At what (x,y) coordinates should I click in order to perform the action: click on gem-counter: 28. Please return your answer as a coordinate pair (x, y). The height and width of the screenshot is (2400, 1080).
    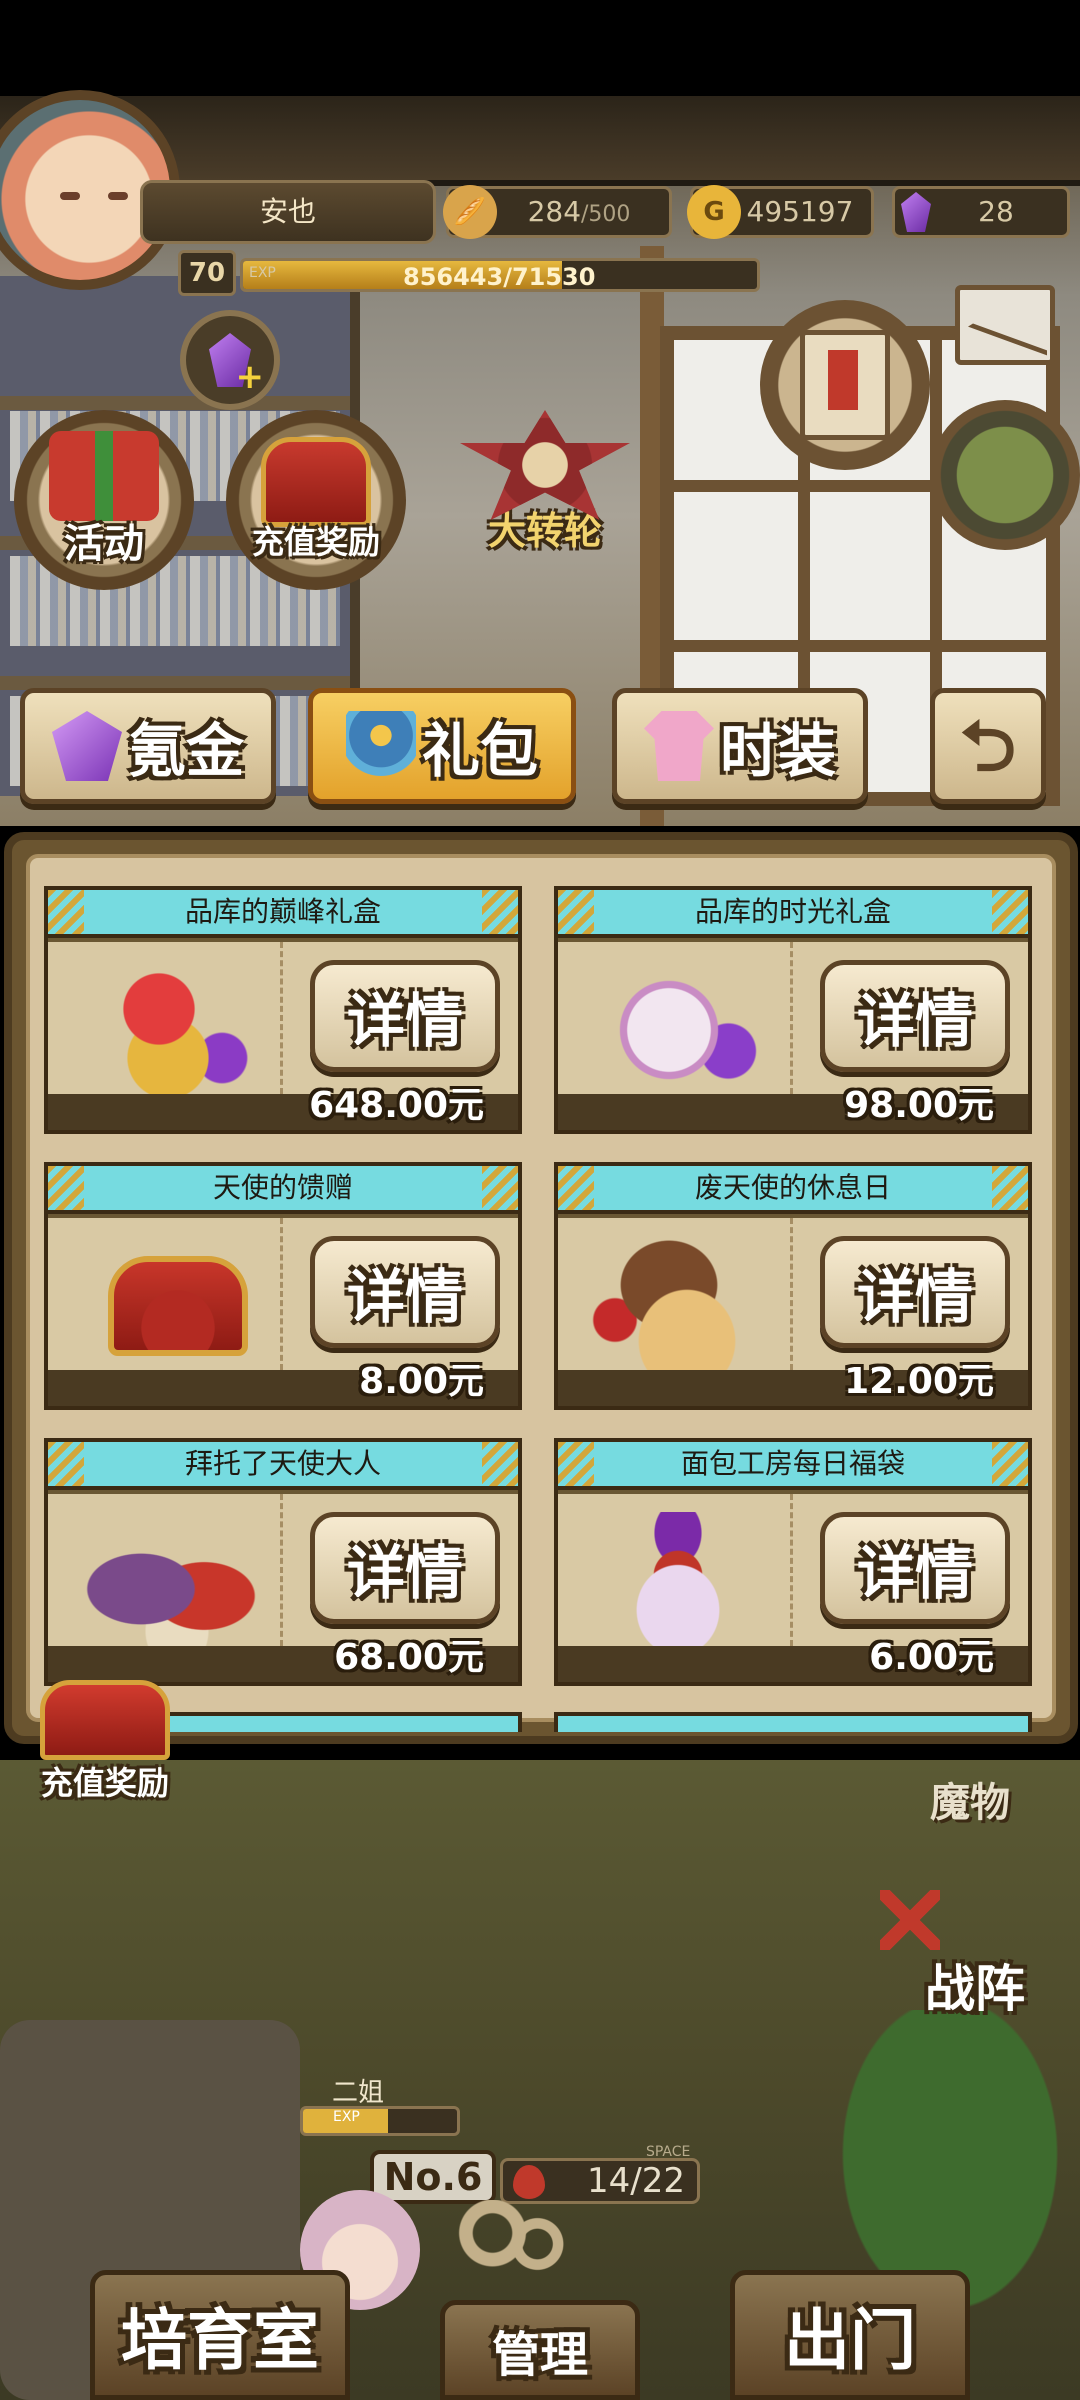
    Looking at the image, I should click on (981, 212).